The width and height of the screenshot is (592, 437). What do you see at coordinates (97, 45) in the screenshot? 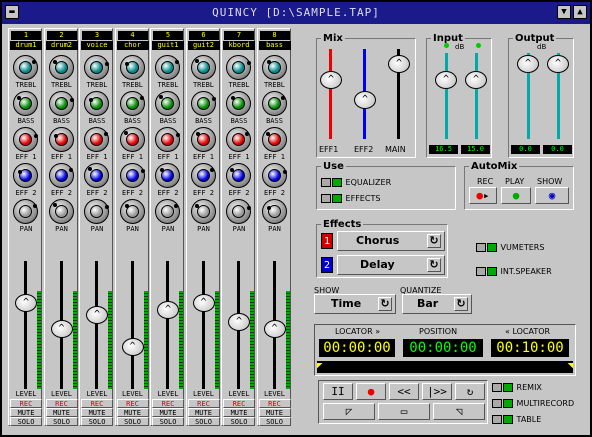
I see `channel-name: voice` at bounding box center [97, 45].